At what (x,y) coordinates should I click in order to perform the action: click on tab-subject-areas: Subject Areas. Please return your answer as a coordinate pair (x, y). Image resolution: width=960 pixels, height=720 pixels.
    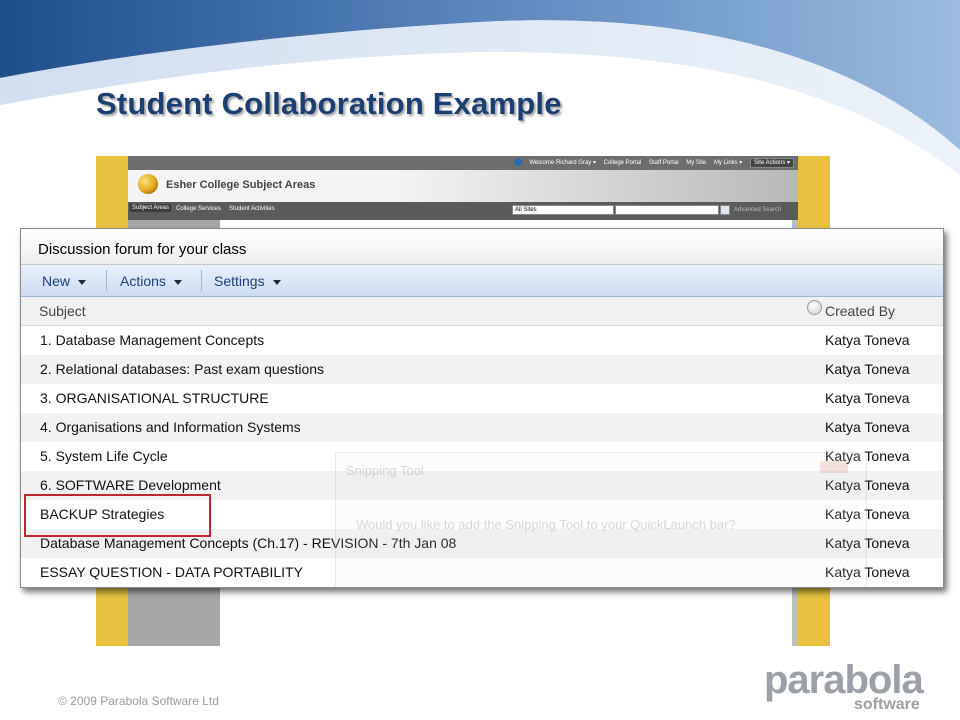
    Looking at the image, I should click on (151, 208).